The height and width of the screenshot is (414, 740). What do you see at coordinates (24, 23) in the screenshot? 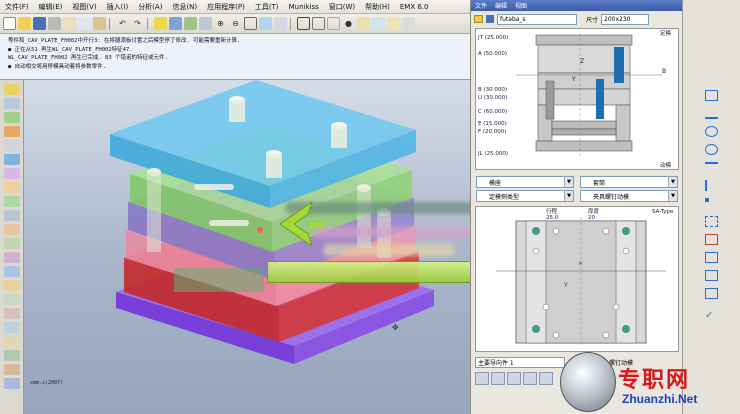
I see `open-folder-icon` at bounding box center [24, 23].